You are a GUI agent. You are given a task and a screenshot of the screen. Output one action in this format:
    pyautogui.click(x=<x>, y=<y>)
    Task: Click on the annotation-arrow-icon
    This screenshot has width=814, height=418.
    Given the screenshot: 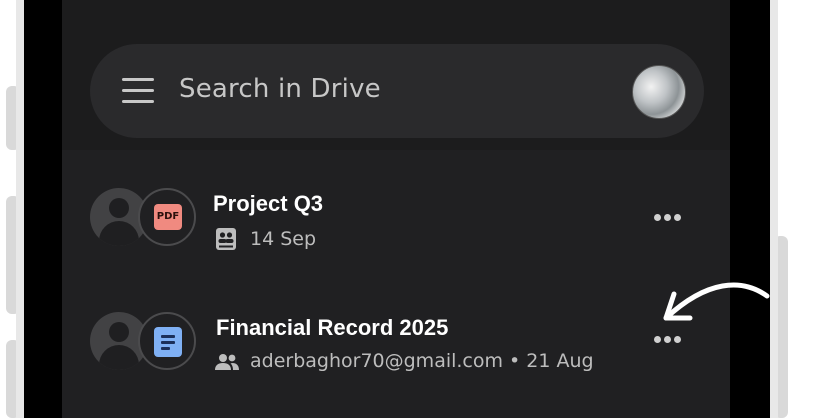 What is the action you would take?
    pyautogui.click(x=716, y=301)
    